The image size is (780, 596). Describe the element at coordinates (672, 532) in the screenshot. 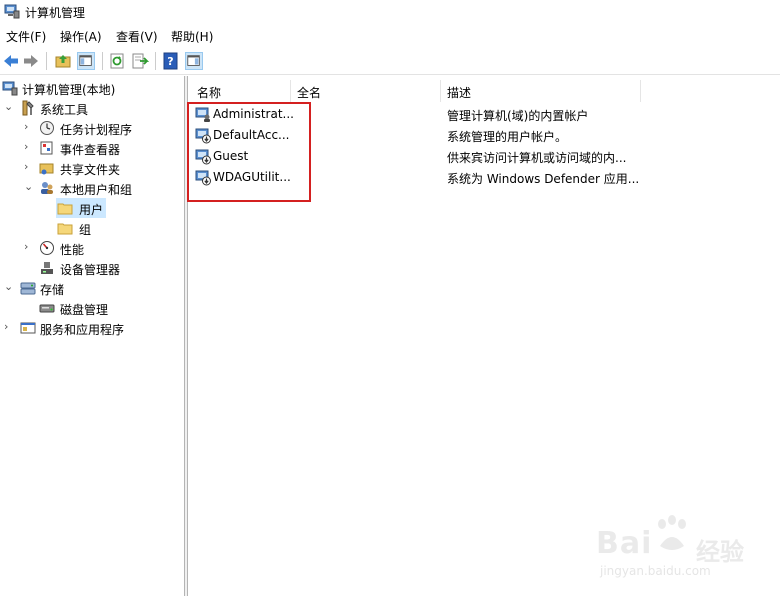

I see `paw-logo-icon` at that location.